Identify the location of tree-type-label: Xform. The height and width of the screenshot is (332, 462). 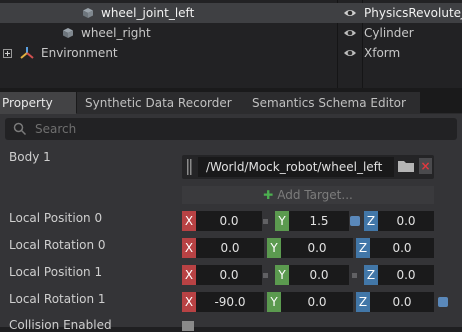
(382, 53).